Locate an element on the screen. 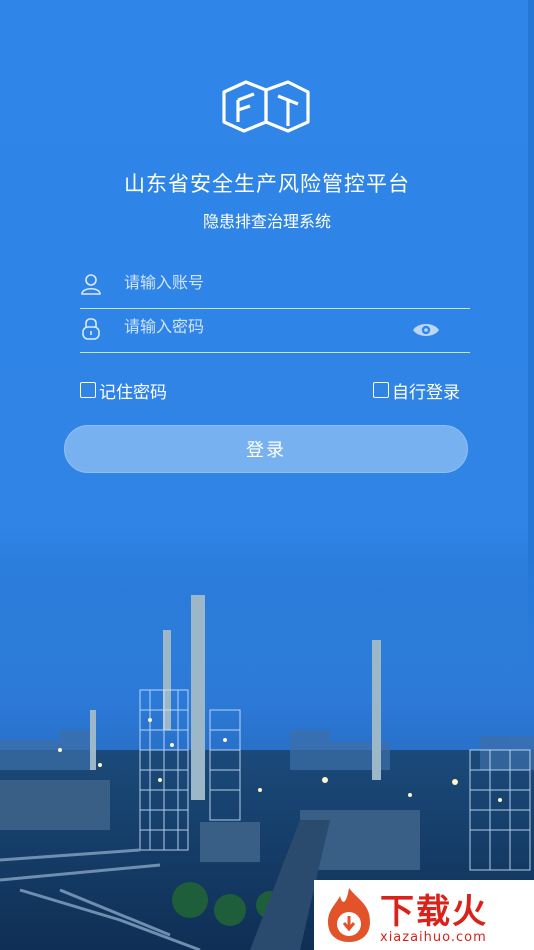  lock-icon is located at coordinates (91, 329).